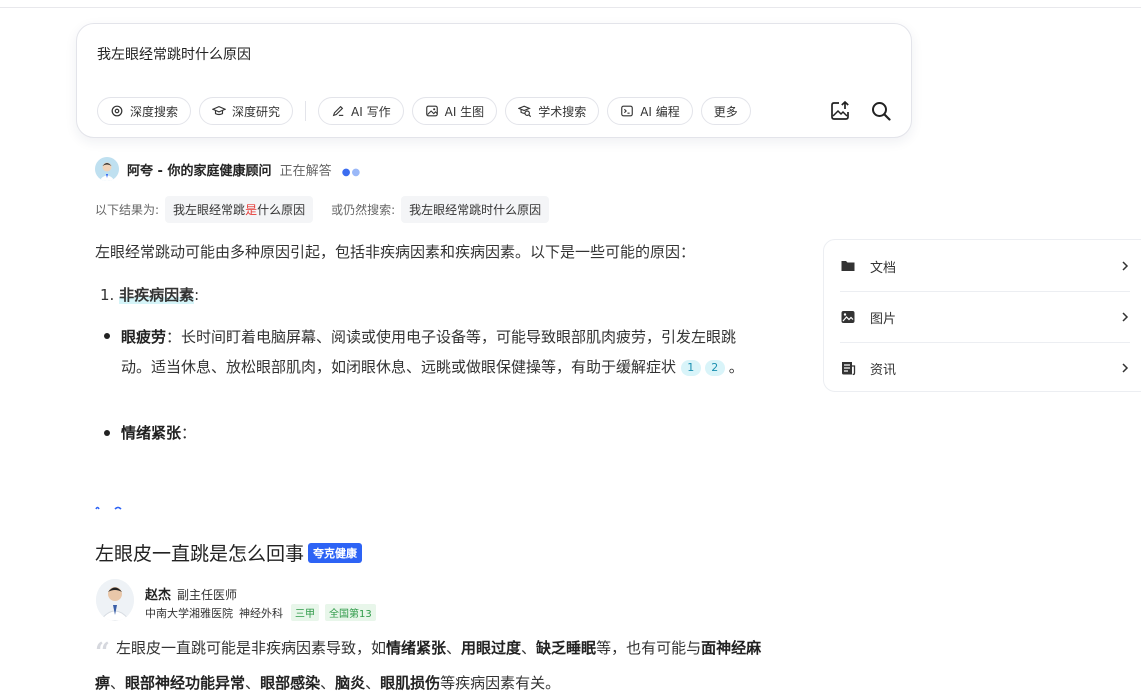 The image size is (1141, 698). What do you see at coordinates (305, 612) in the screenshot?
I see `hospital-grade-tag: 三甲` at bounding box center [305, 612].